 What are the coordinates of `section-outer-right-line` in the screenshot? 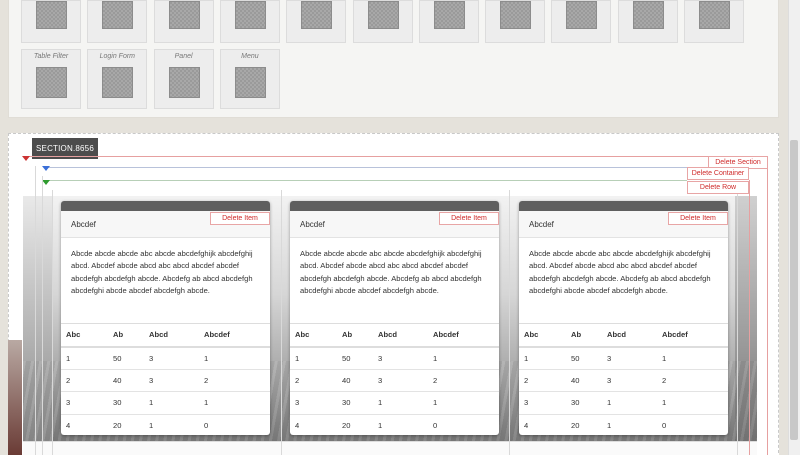 It's located at (767, 311).